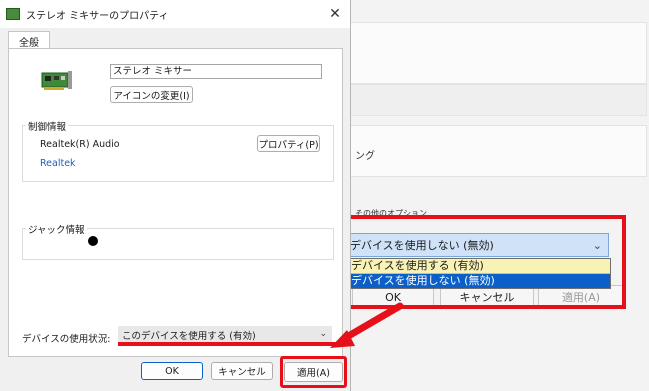 The width and height of the screenshot is (649, 391). Describe the element at coordinates (93, 241) in the screenshot. I see `jack-indicator` at that location.